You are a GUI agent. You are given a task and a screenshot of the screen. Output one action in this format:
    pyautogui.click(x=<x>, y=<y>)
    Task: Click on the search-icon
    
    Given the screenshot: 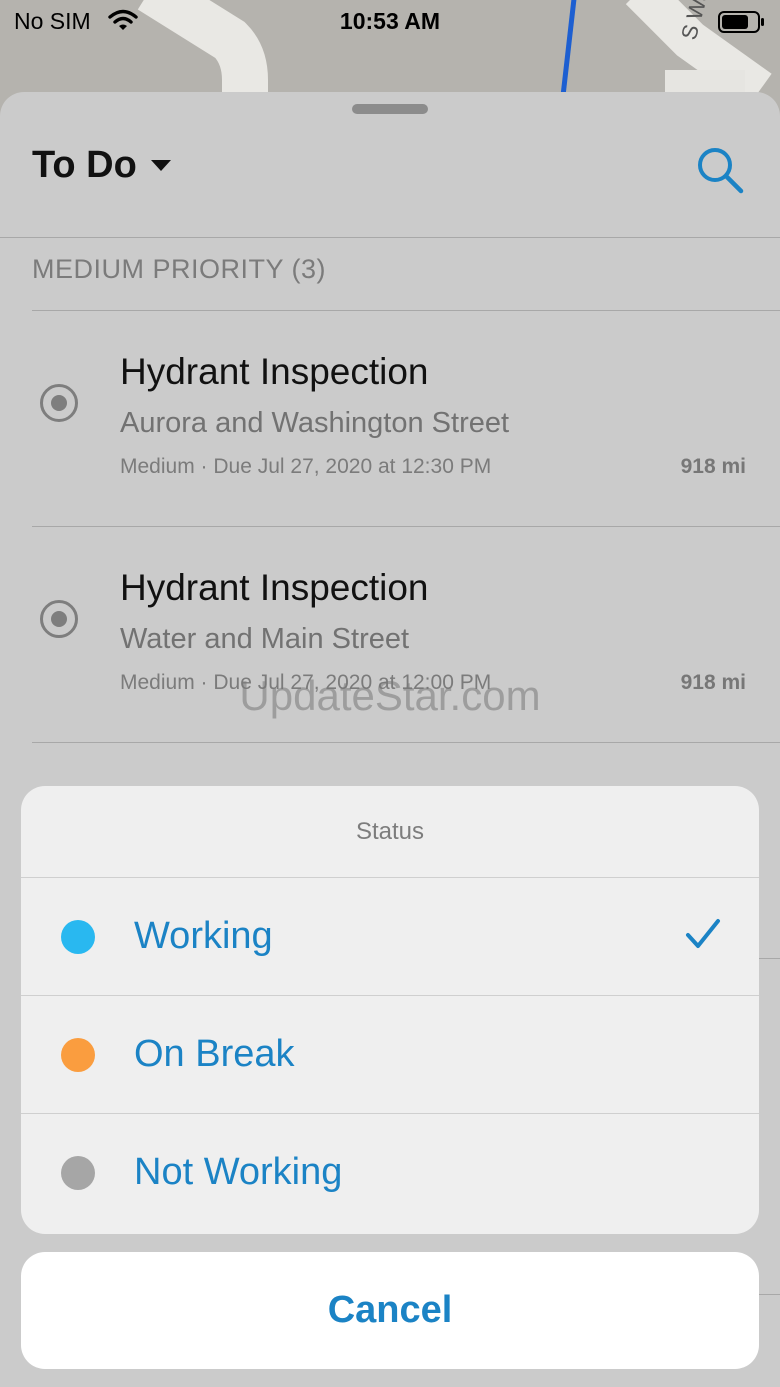 What is the action you would take?
    pyautogui.click(x=721, y=171)
    